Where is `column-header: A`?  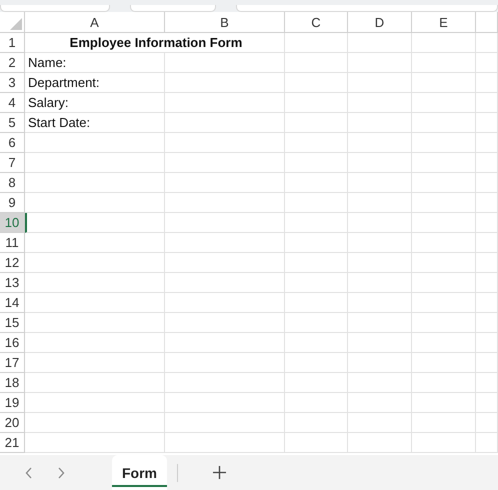
column-header: A is located at coordinates (95, 22).